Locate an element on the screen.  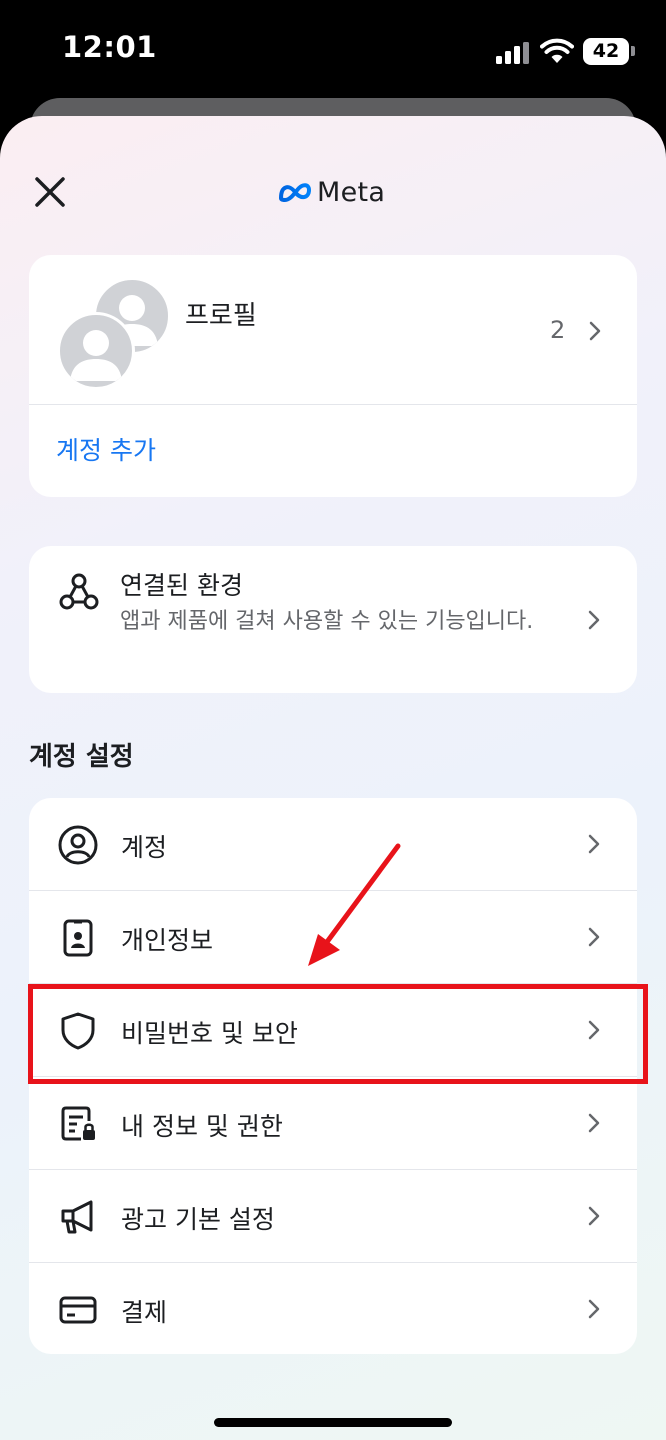
meta-logo: Meta is located at coordinates (331, 192).